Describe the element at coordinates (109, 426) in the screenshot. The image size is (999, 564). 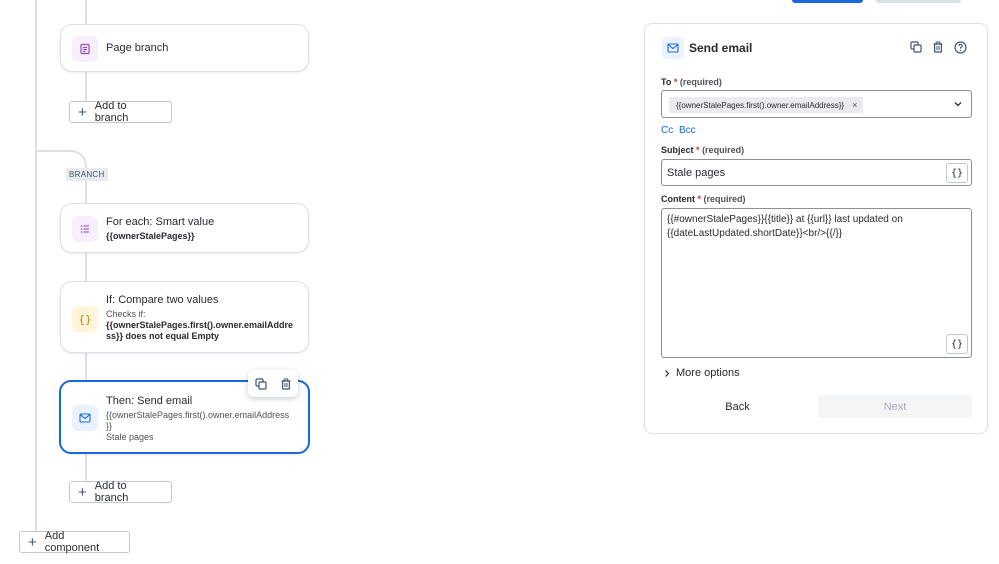
I see `card-detail: }}` at that location.